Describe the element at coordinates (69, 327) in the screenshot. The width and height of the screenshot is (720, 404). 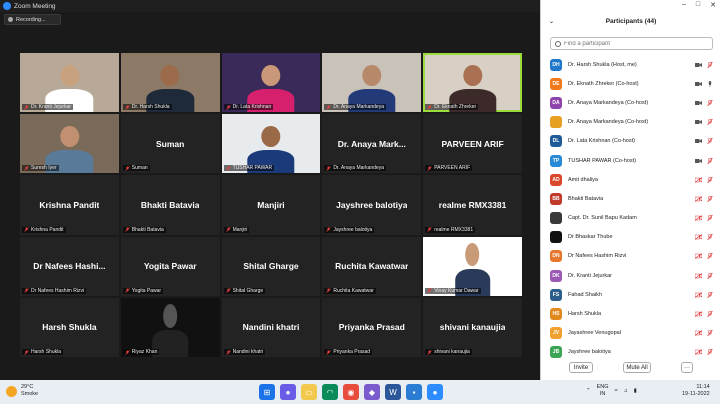
I see `video-tile: Harsh Shukla Harsh Shukla` at that location.